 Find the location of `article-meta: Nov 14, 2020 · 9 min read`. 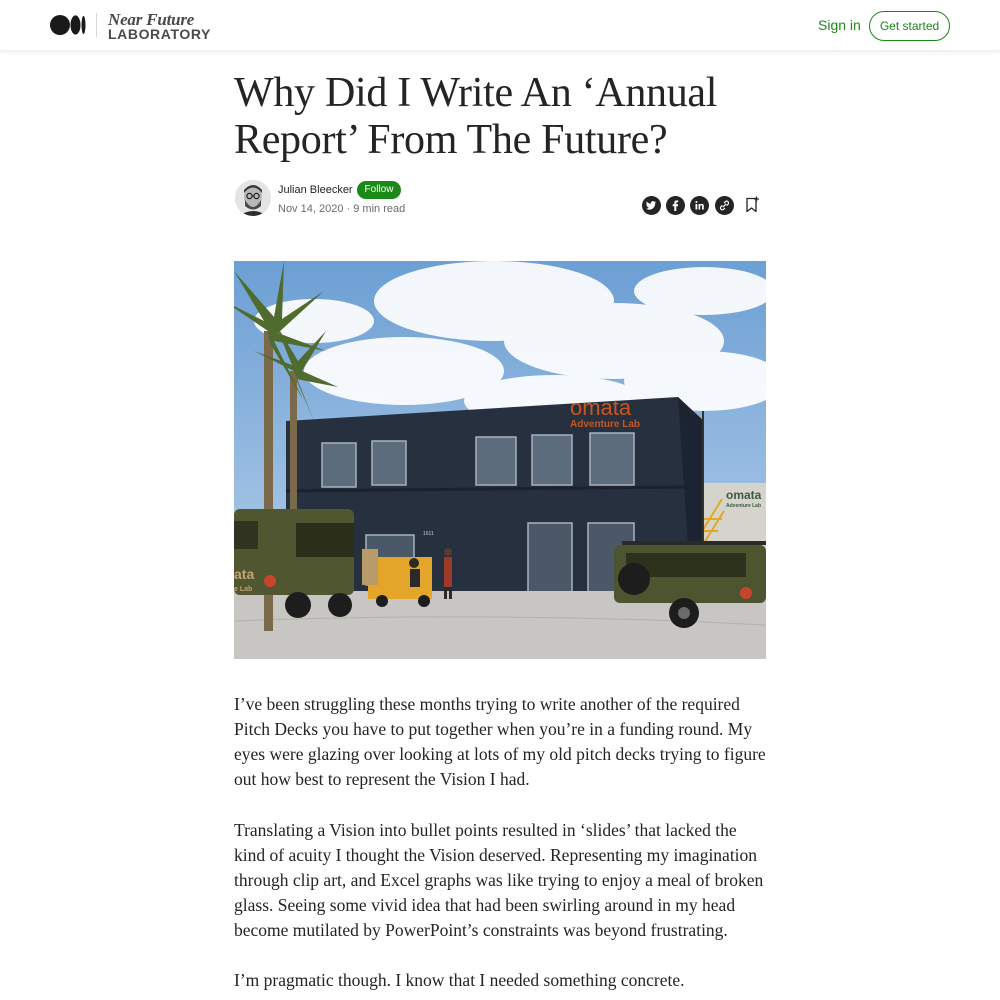

article-meta: Nov 14, 2020 · 9 min read is located at coordinates (341, 209).